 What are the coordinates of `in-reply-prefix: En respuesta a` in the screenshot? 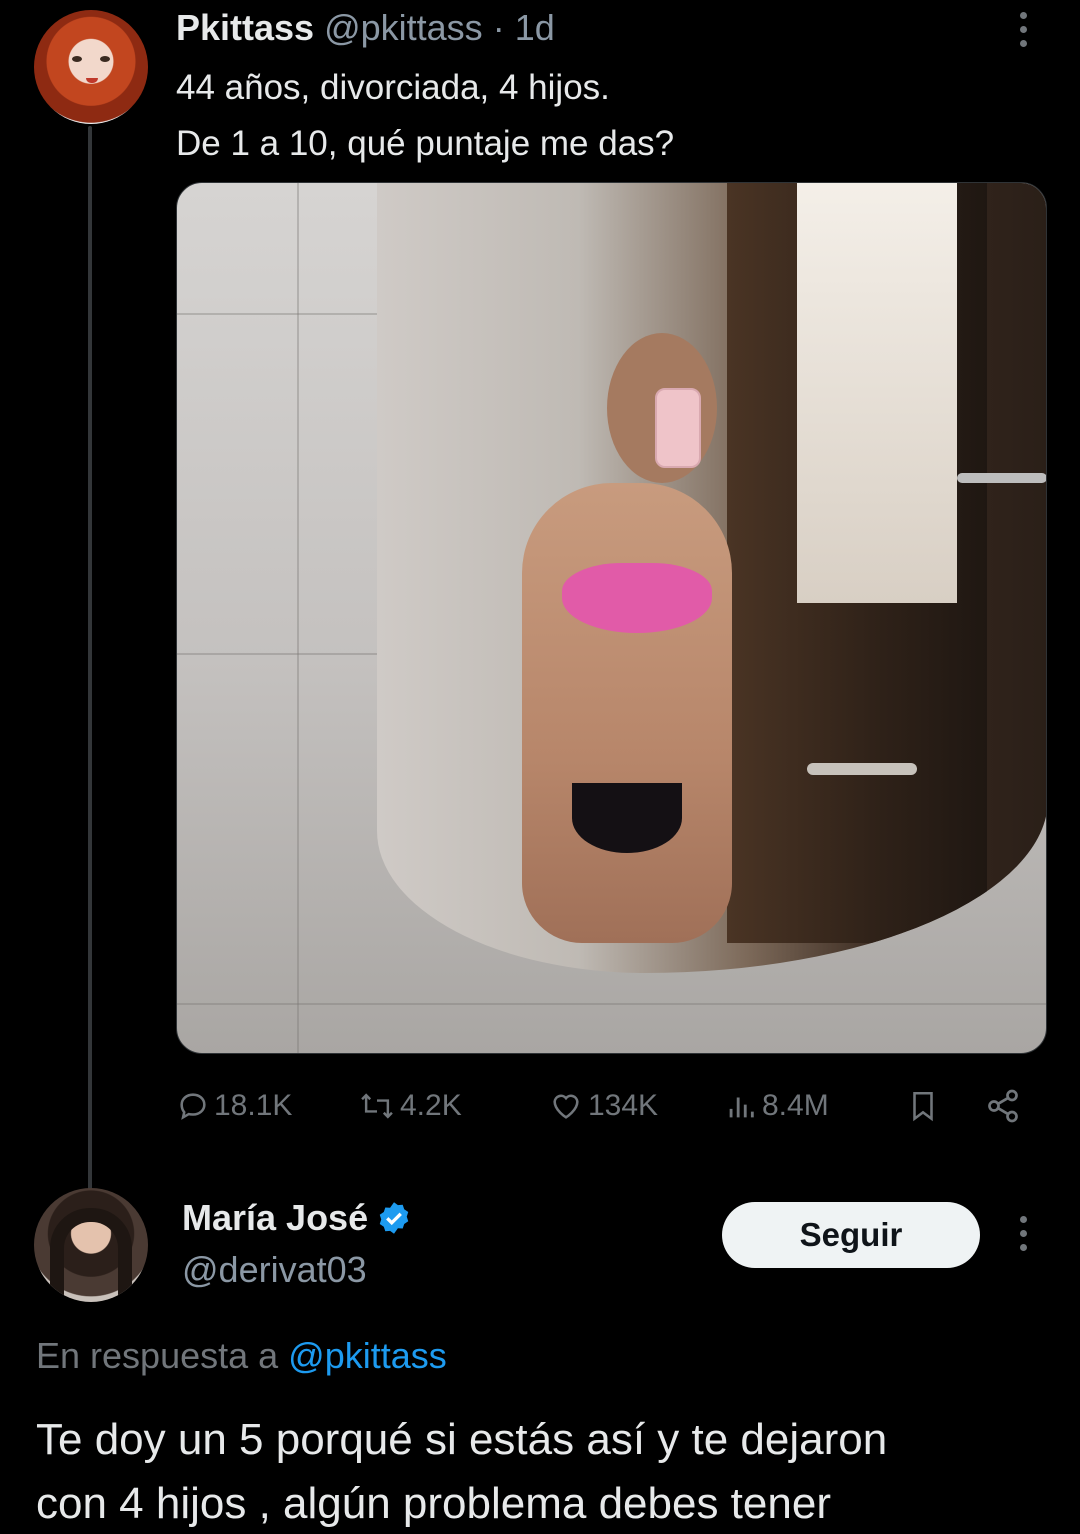 It's located at (157, 1355).